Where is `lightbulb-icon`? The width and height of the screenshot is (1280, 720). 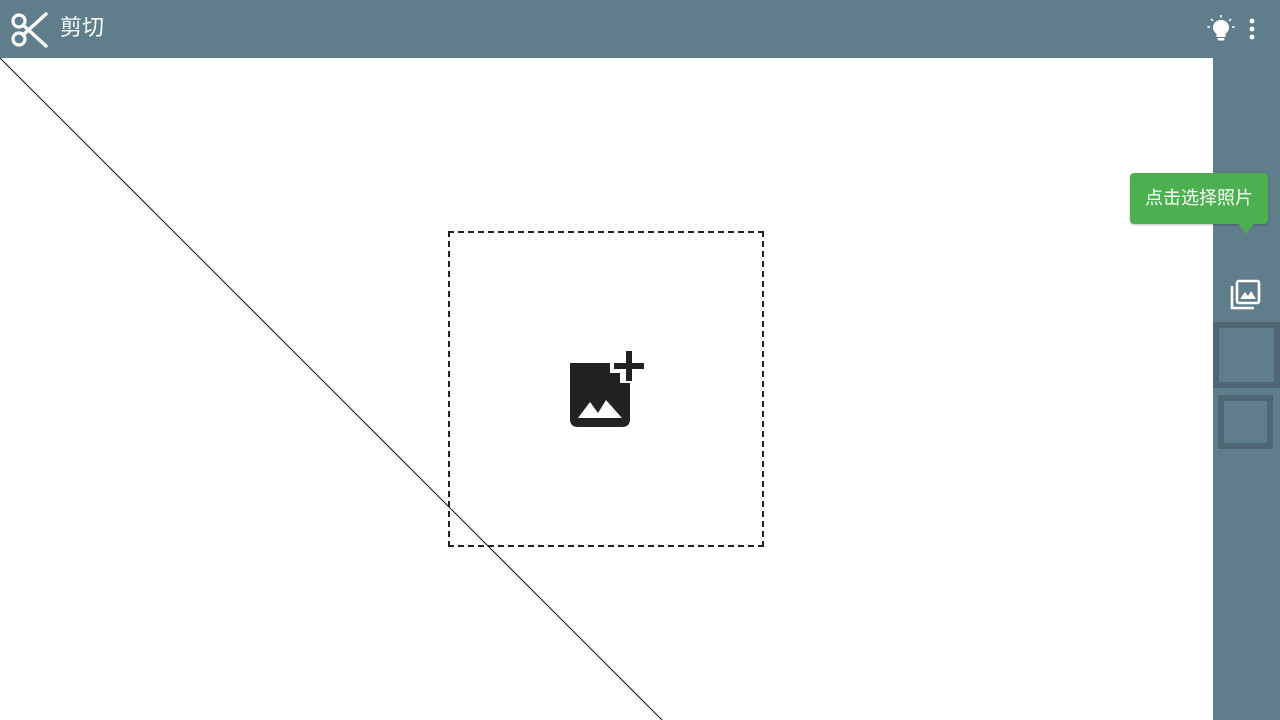 lightbulb-icon is located at coordinates (1221, 29).